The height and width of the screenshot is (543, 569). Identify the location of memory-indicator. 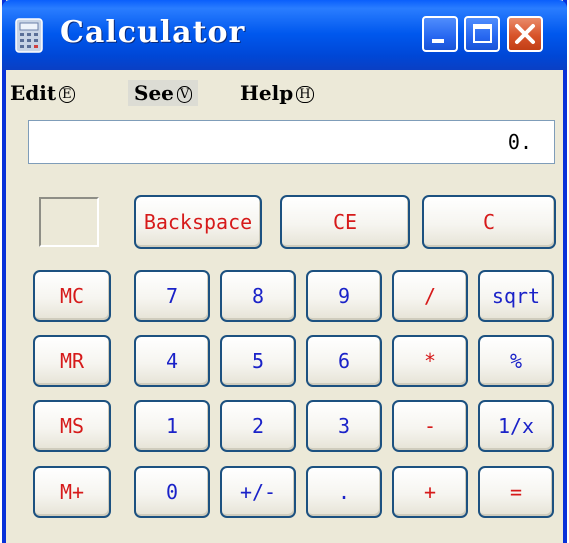
(69, 222).